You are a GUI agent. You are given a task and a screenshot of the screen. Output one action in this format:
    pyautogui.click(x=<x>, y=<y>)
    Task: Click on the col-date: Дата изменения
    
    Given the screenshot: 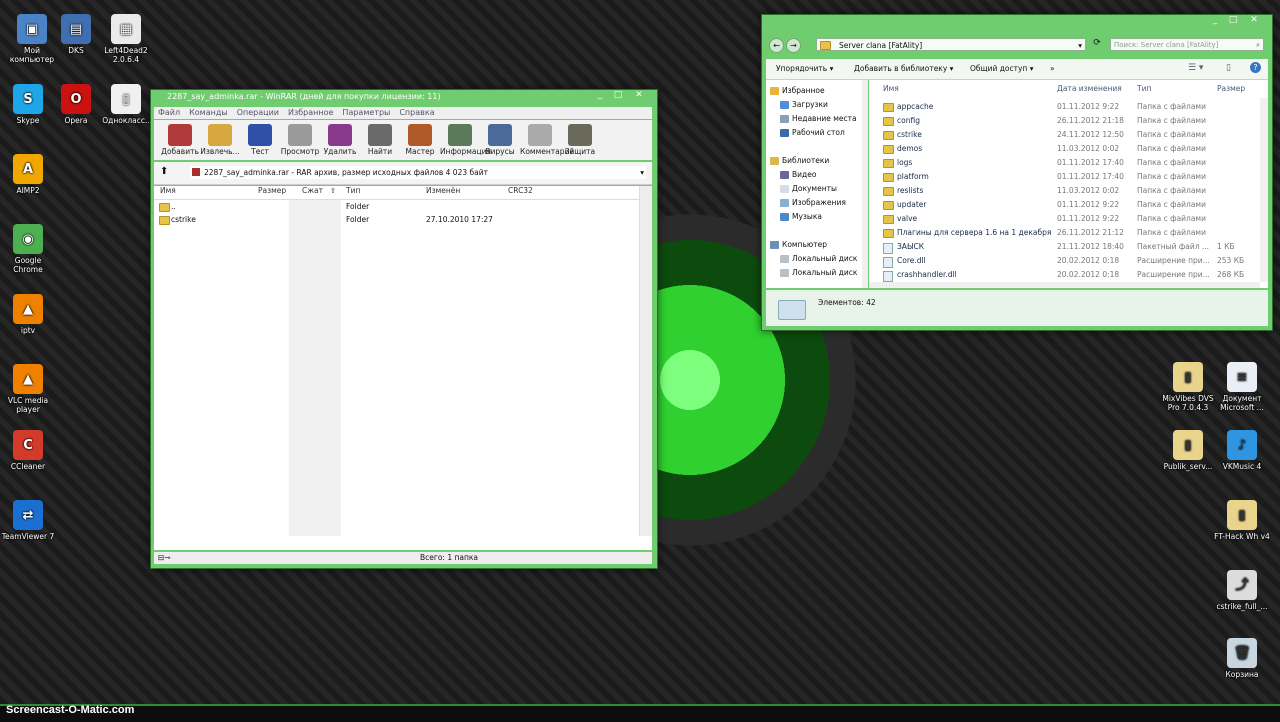 What is the action you would take?
    pyautogui.click(x=1089, y=88)
    